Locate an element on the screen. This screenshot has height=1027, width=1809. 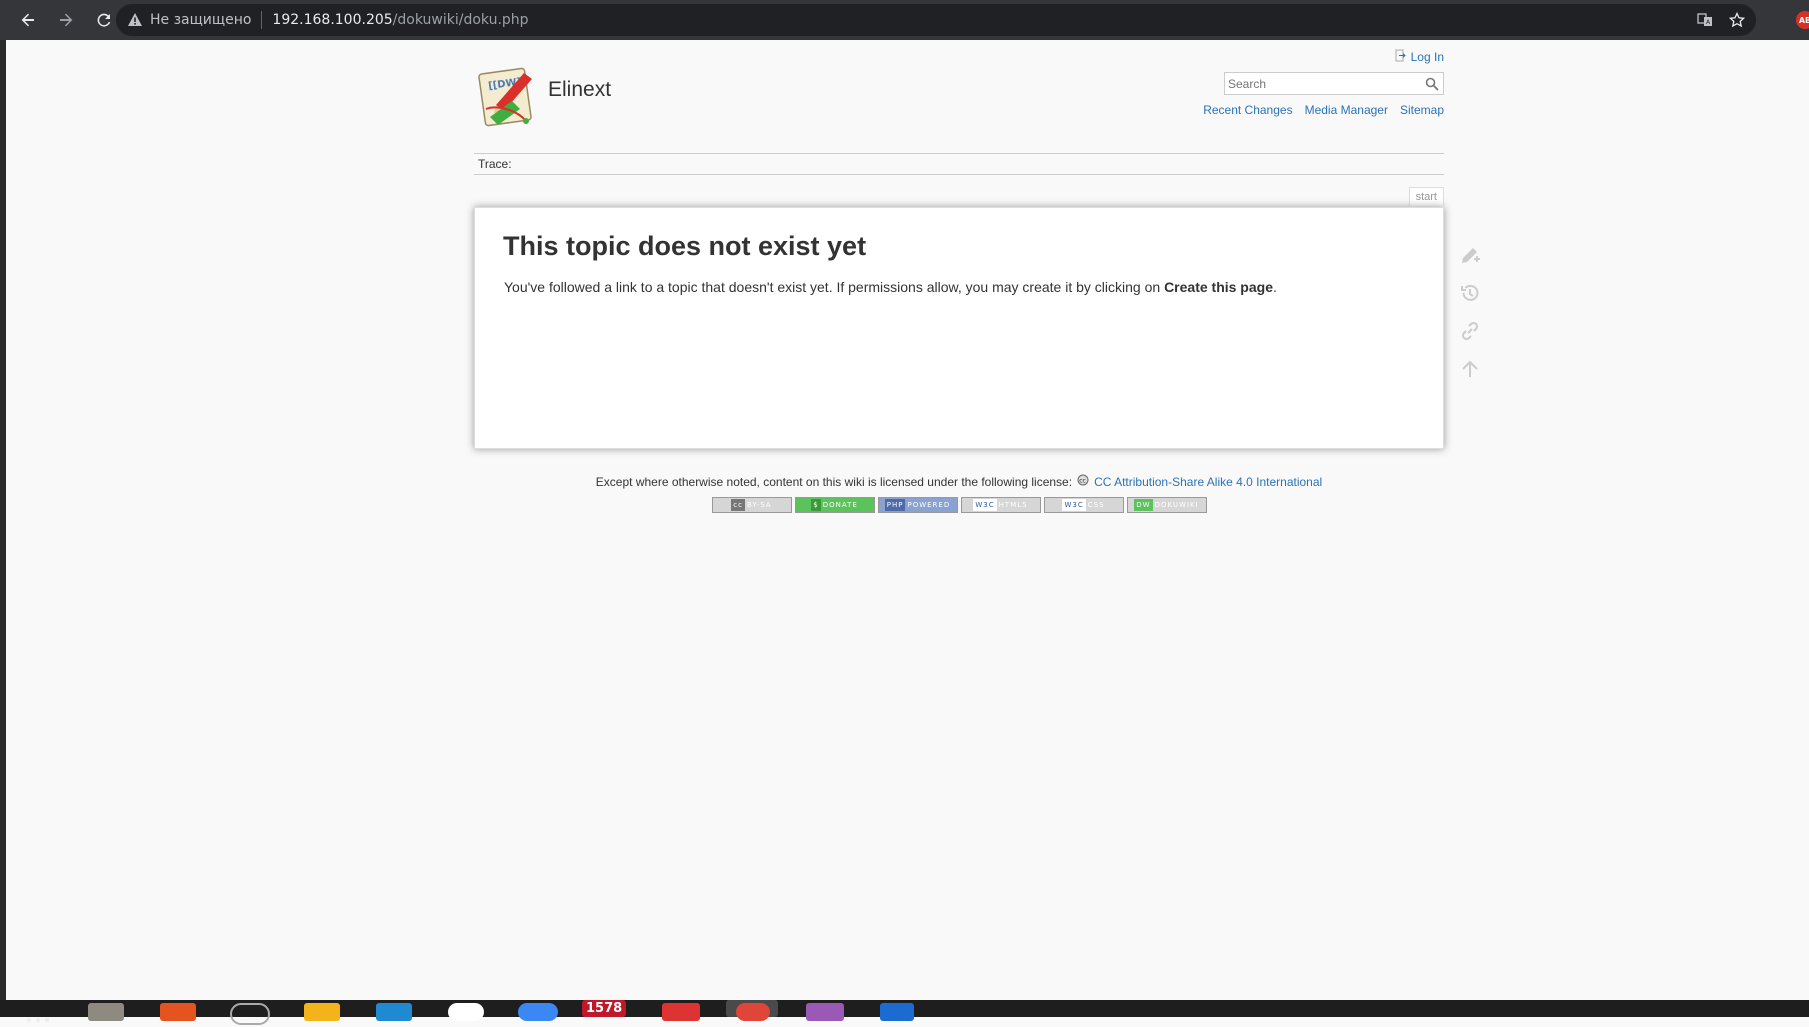
security-label: Не защищено is located at coordinates (201, 20).